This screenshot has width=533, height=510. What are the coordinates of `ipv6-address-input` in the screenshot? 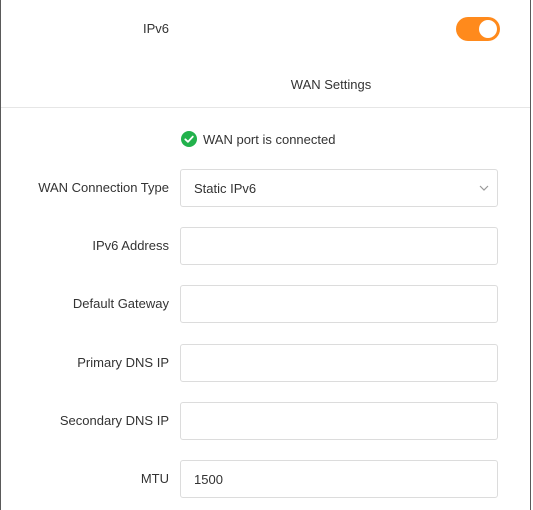 It's located at (339, 246).